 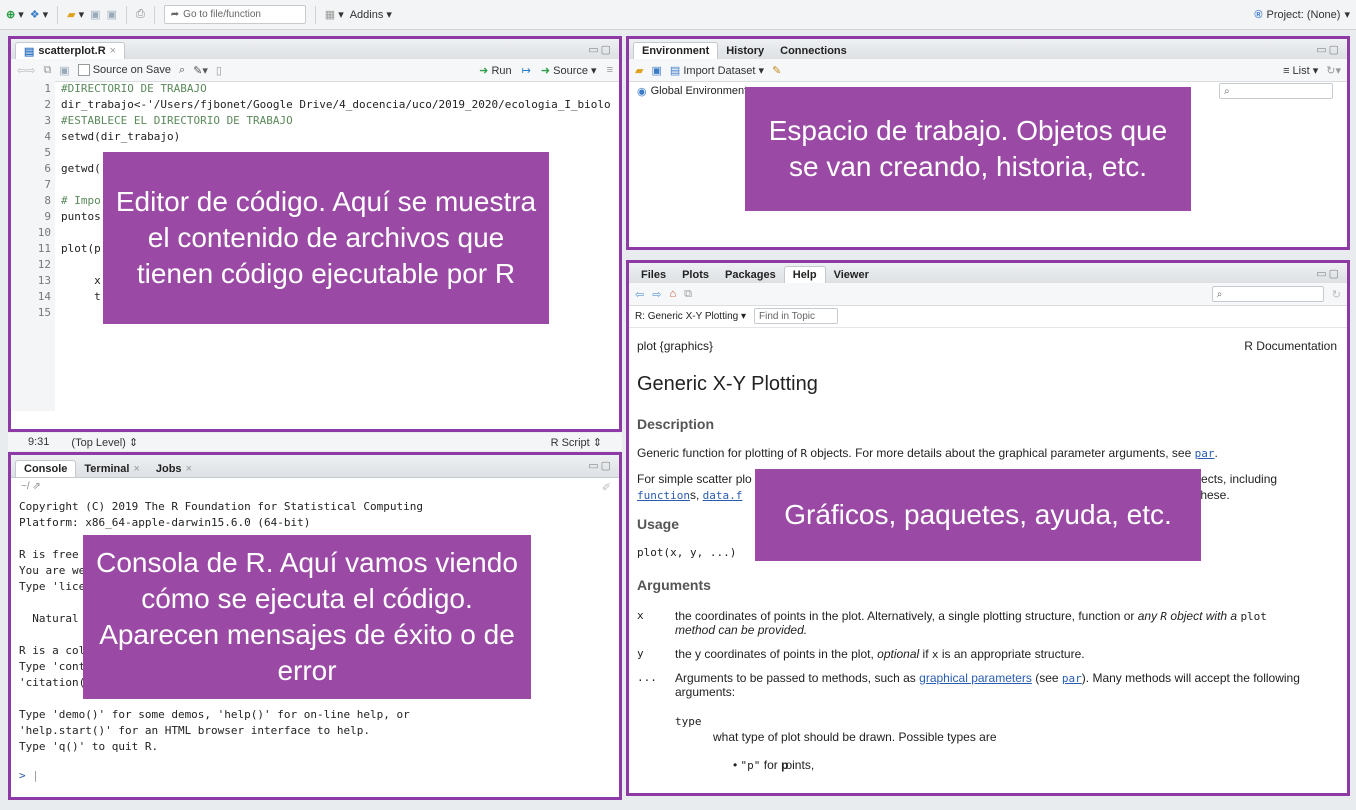 I want to click on arg-text: any, so click(x=1147, y=616).